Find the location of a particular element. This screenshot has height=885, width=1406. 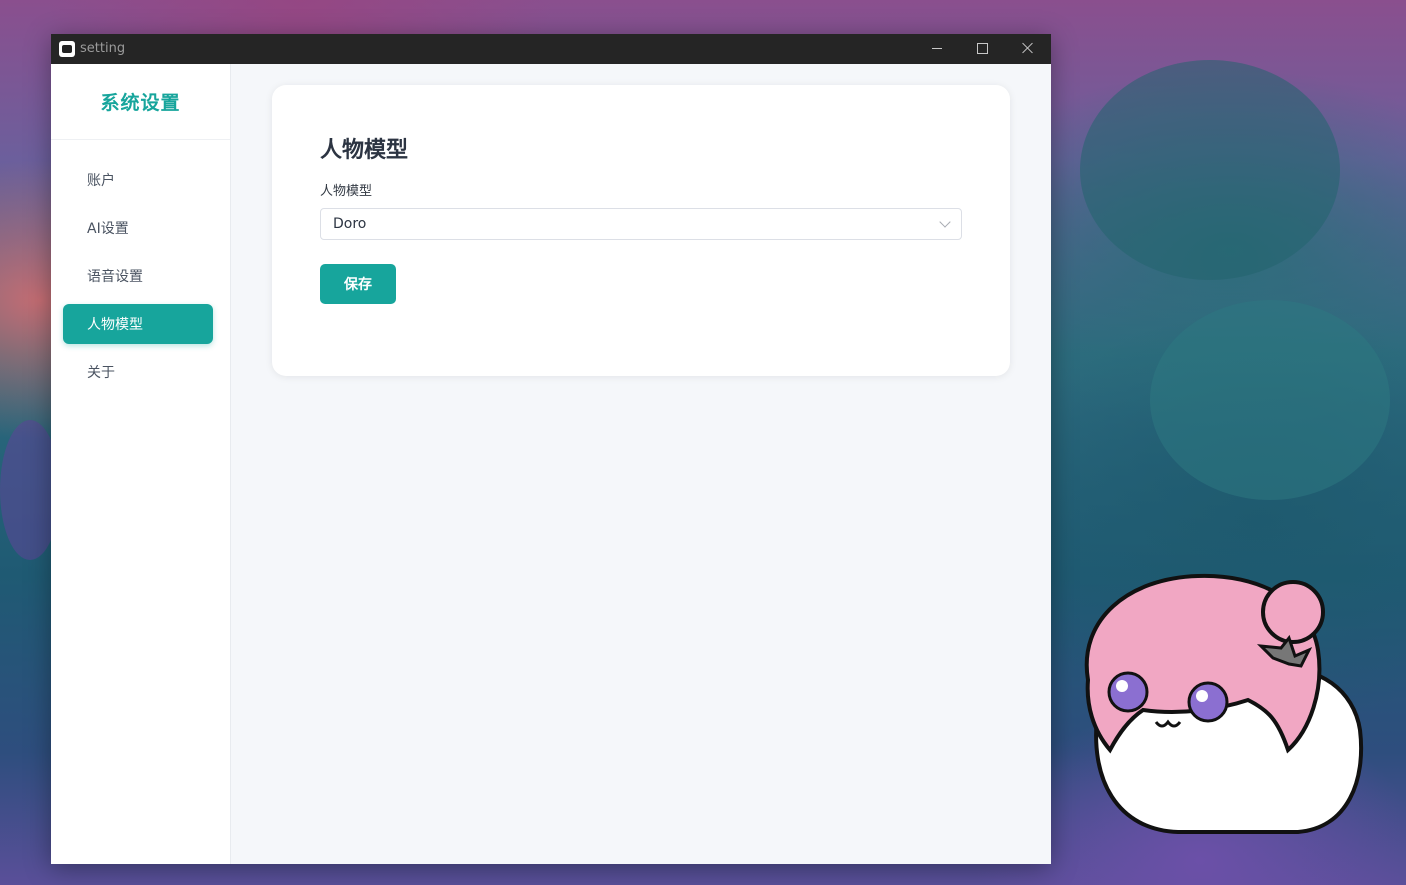

minimize-button is located at coordinates (937, 49).